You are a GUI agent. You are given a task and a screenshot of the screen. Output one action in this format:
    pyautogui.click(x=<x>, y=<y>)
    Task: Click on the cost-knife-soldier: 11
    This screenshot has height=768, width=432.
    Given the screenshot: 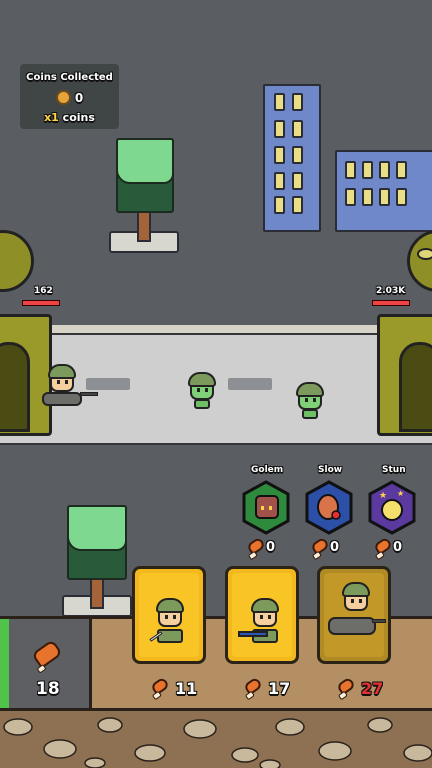 What is the action you would take?
    pyautogui.click(x=186, y=688)
    